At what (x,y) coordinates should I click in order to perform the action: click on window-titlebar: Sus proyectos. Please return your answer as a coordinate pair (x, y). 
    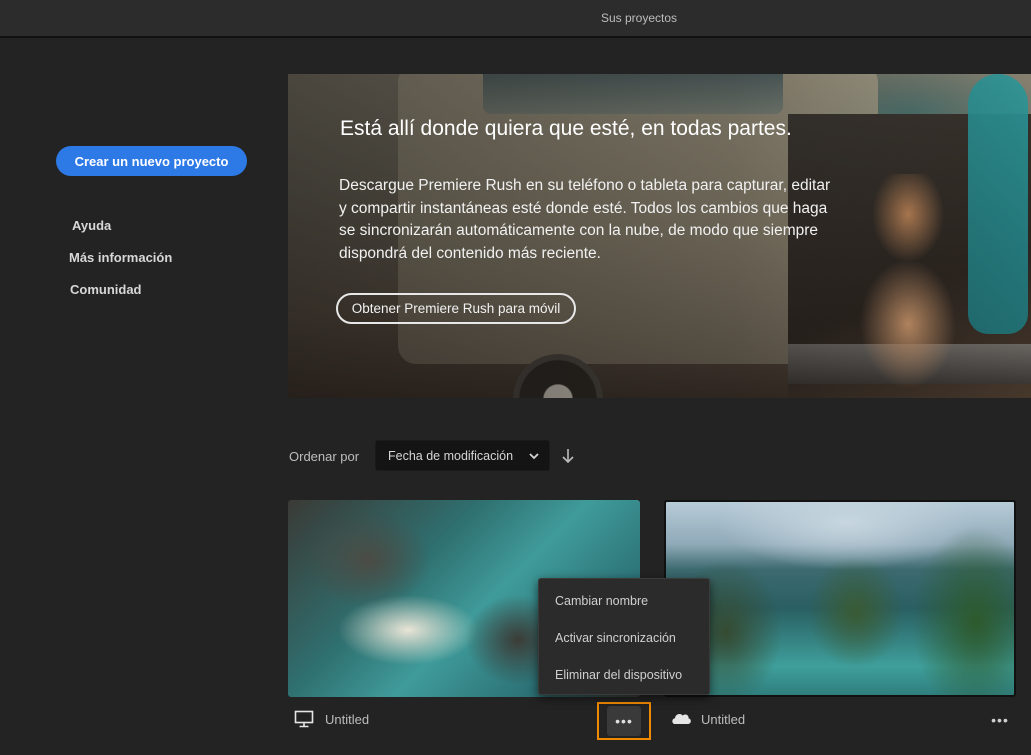
    Looking at the image, I should click on (515, 19).